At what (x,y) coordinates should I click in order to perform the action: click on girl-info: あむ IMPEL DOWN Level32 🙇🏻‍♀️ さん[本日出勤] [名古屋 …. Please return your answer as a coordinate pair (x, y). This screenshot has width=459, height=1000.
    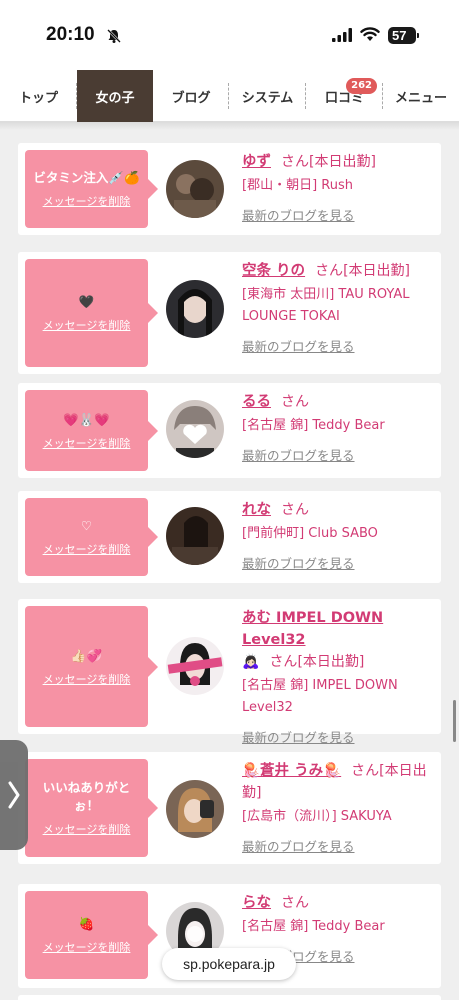
    Looking at the image, I should click on (339, 676).